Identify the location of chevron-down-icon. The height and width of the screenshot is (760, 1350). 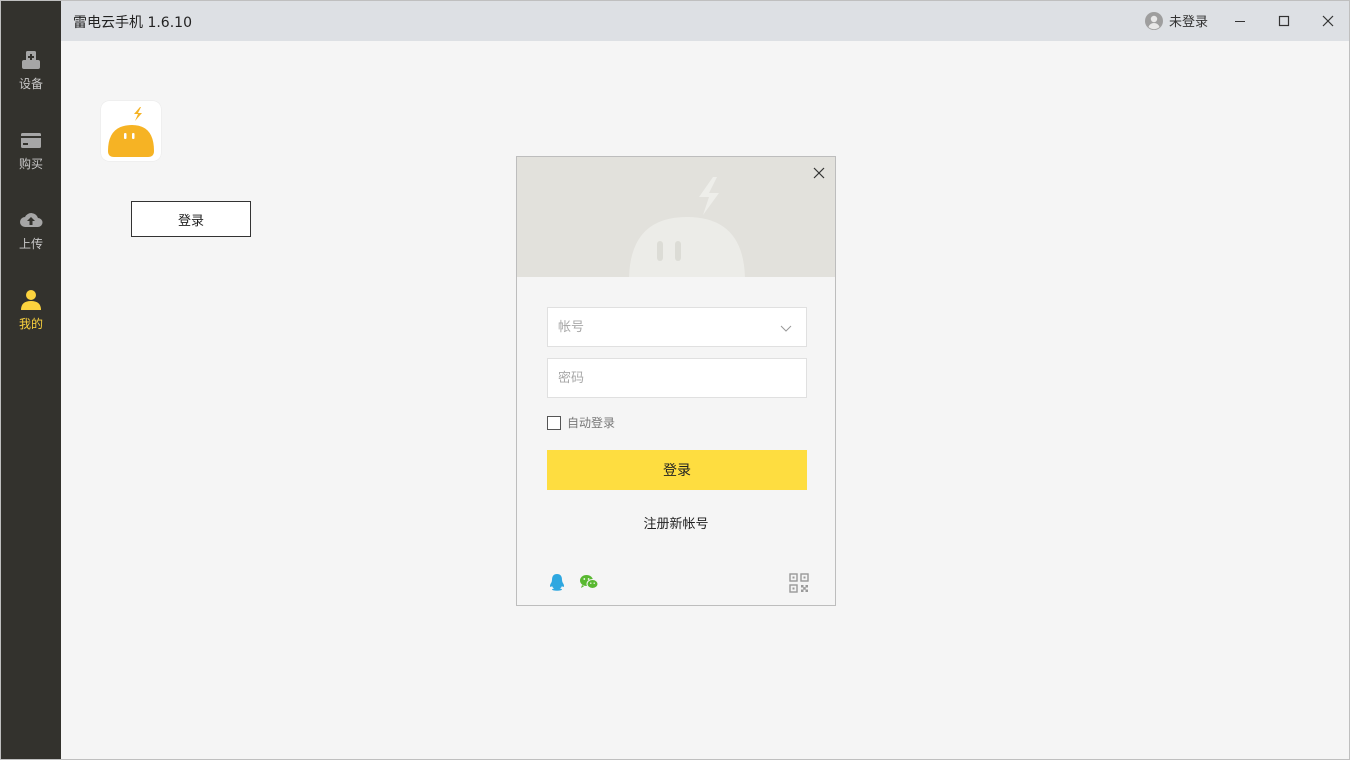
(786, 328).